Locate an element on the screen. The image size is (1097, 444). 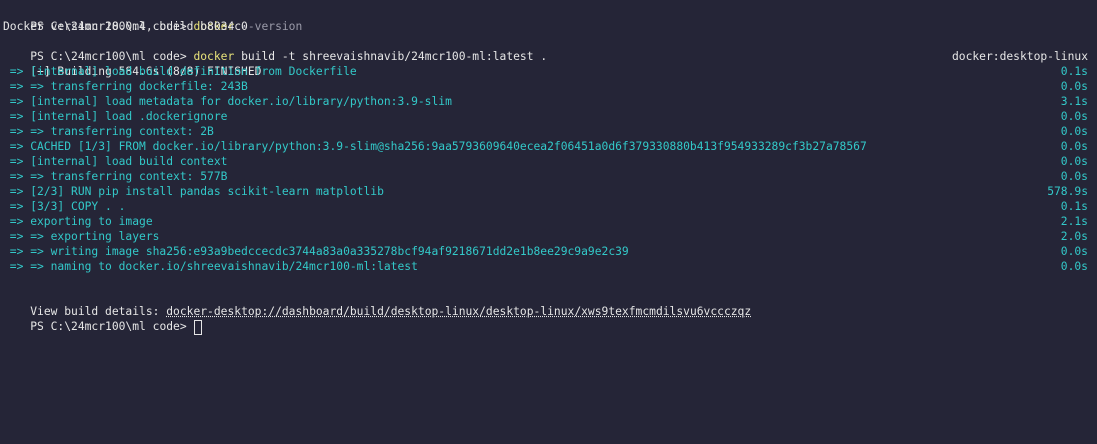
step-text: => => transferring context: 577B is located at coordinates (115, 176).